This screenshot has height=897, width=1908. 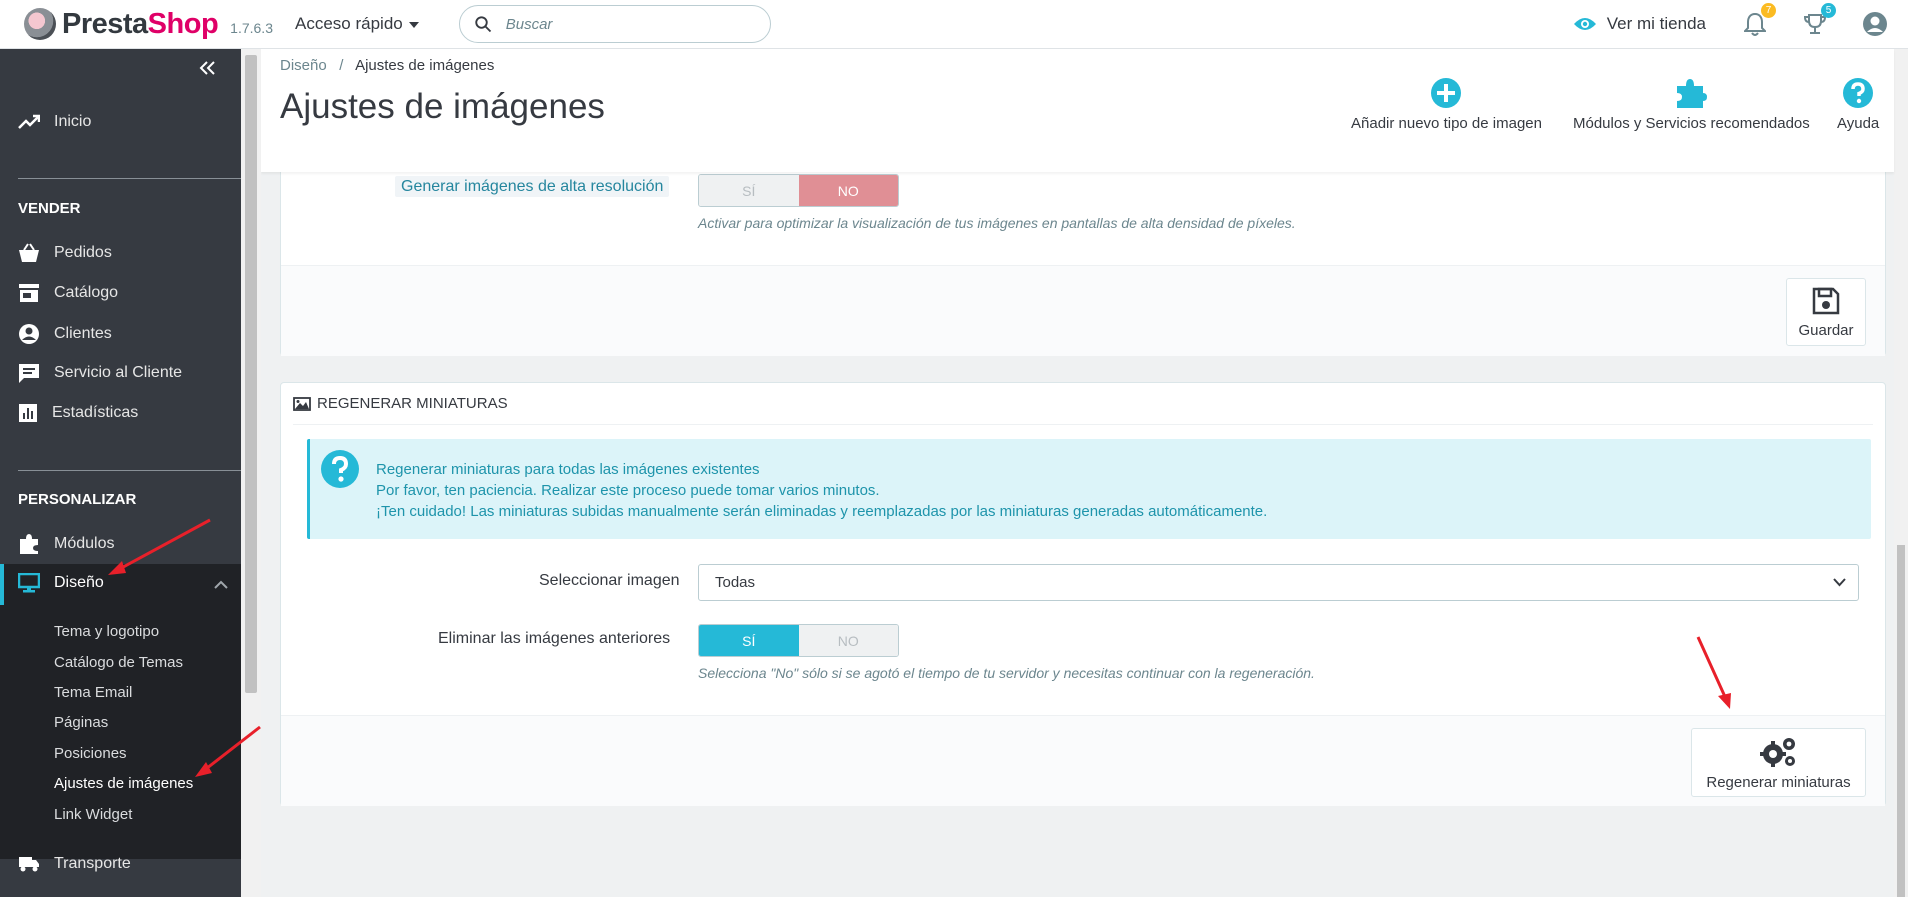 What do you see at coordinates (1828, 10) in the screenshot?
I see `orders-badge: 5` at bounding box center [1828, 10].